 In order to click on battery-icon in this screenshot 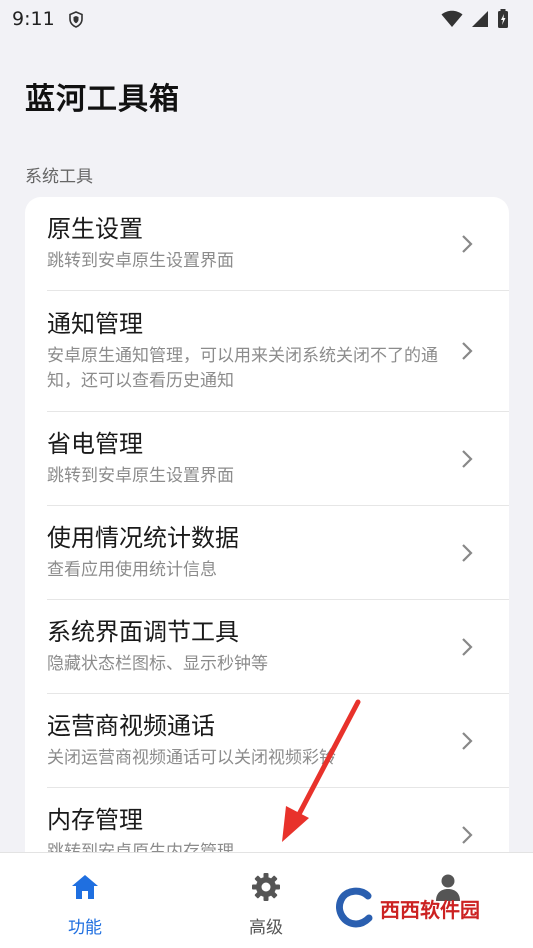, I will do `click(503, 18)`.